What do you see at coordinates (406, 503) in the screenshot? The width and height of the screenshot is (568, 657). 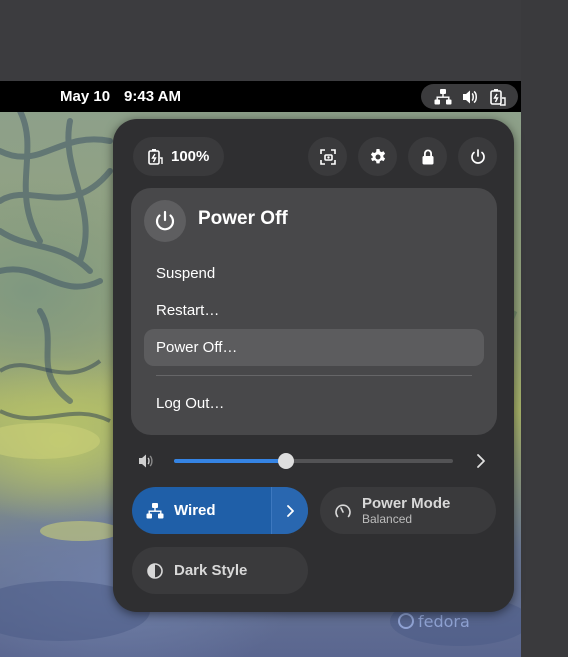 I see `power-mode-label: Power Mode` at bounding box center [406, 503].